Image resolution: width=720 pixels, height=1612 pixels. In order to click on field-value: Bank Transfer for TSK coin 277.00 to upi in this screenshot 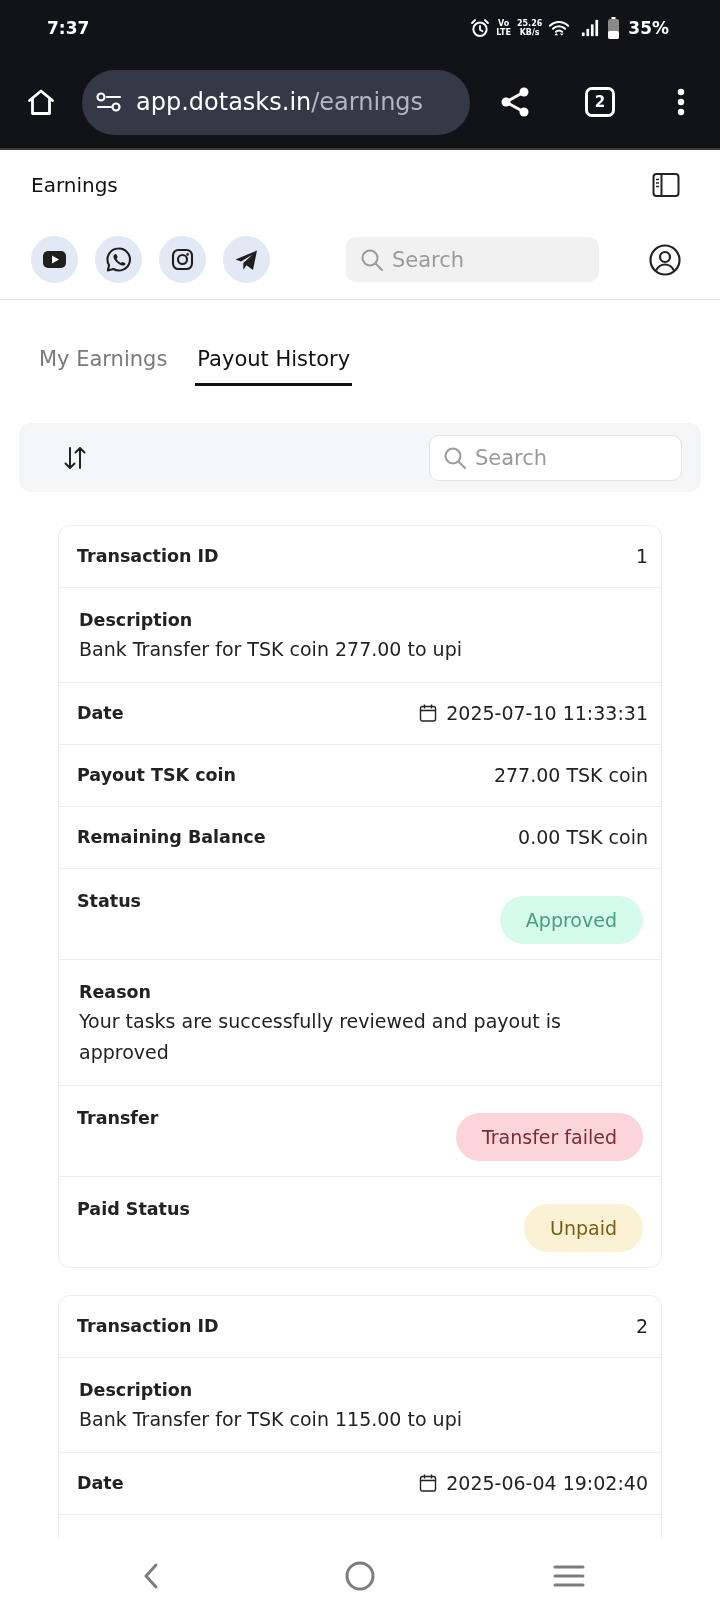, I will do `click(271, 649)`.